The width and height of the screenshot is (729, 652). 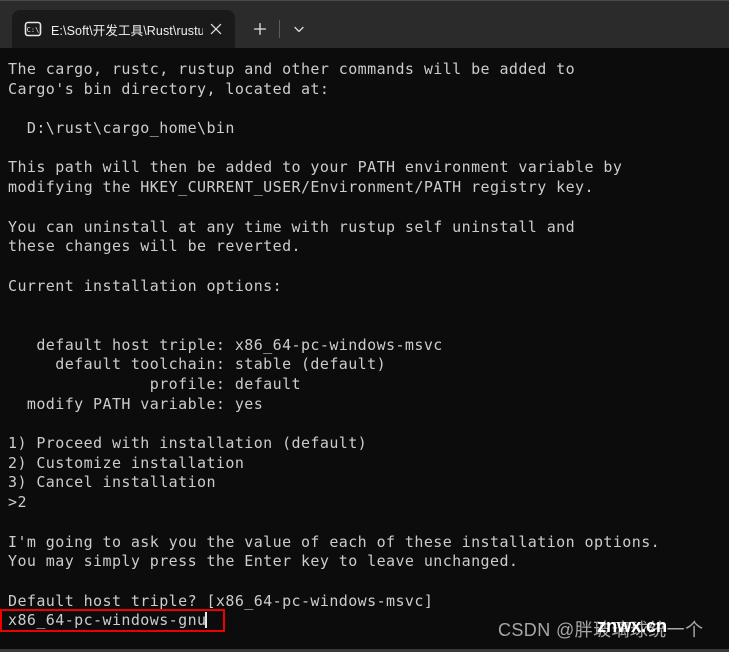 I want to click on close-icon, so click(x=216, y=29).